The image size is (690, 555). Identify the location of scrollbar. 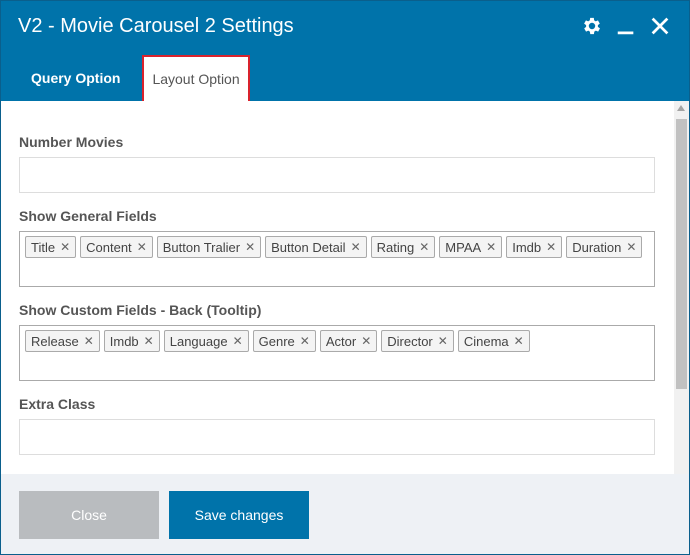
(681, 287).